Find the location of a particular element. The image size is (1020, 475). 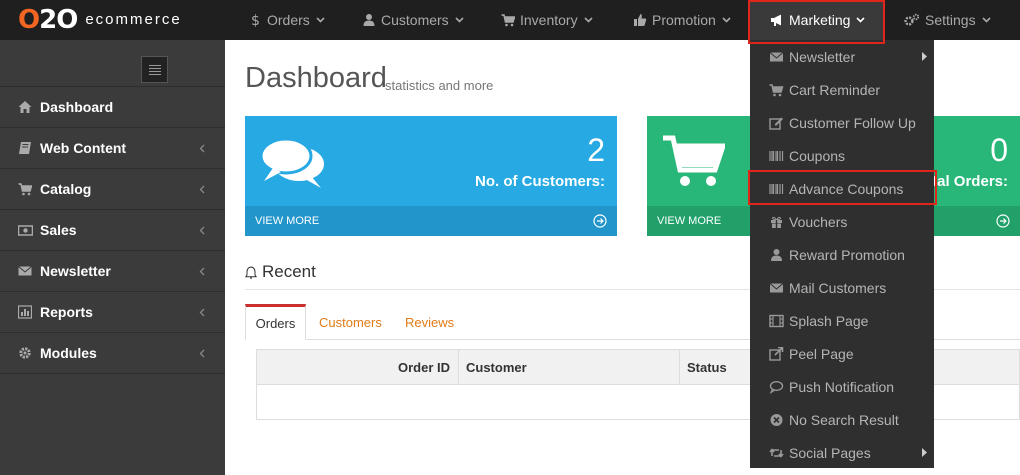

customers-view-more: VIEW MORE is located at coordinates (431, 221).